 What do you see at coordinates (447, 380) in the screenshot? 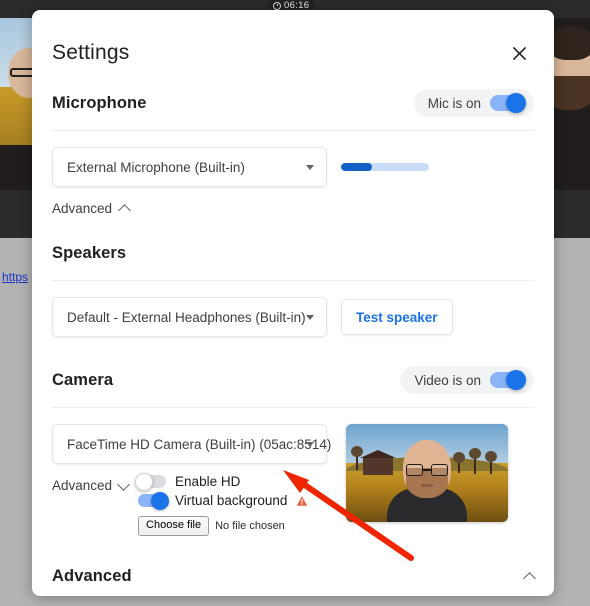
I see `video-toggle-label: Video is on` at bounding box center [447, 380].